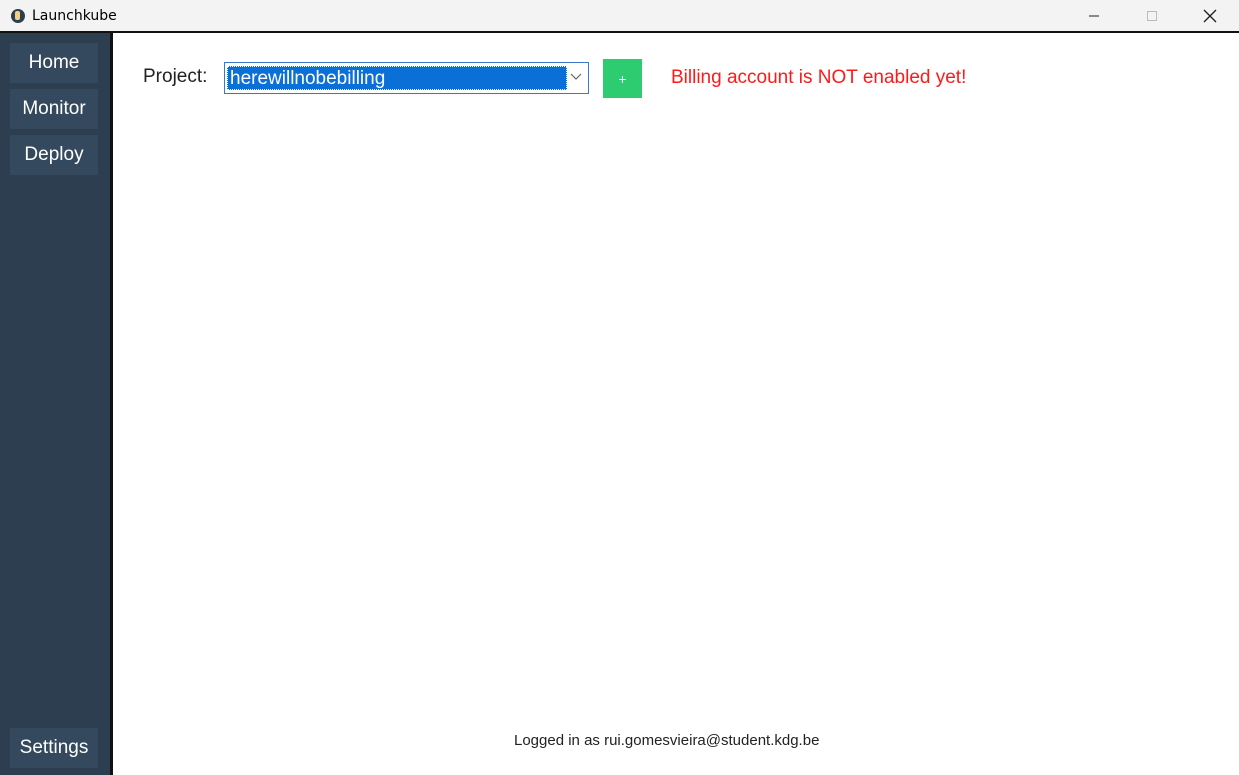 This screenshot has height=775, width=1239. I want to click on add-project-button: +, so click(622, 78).